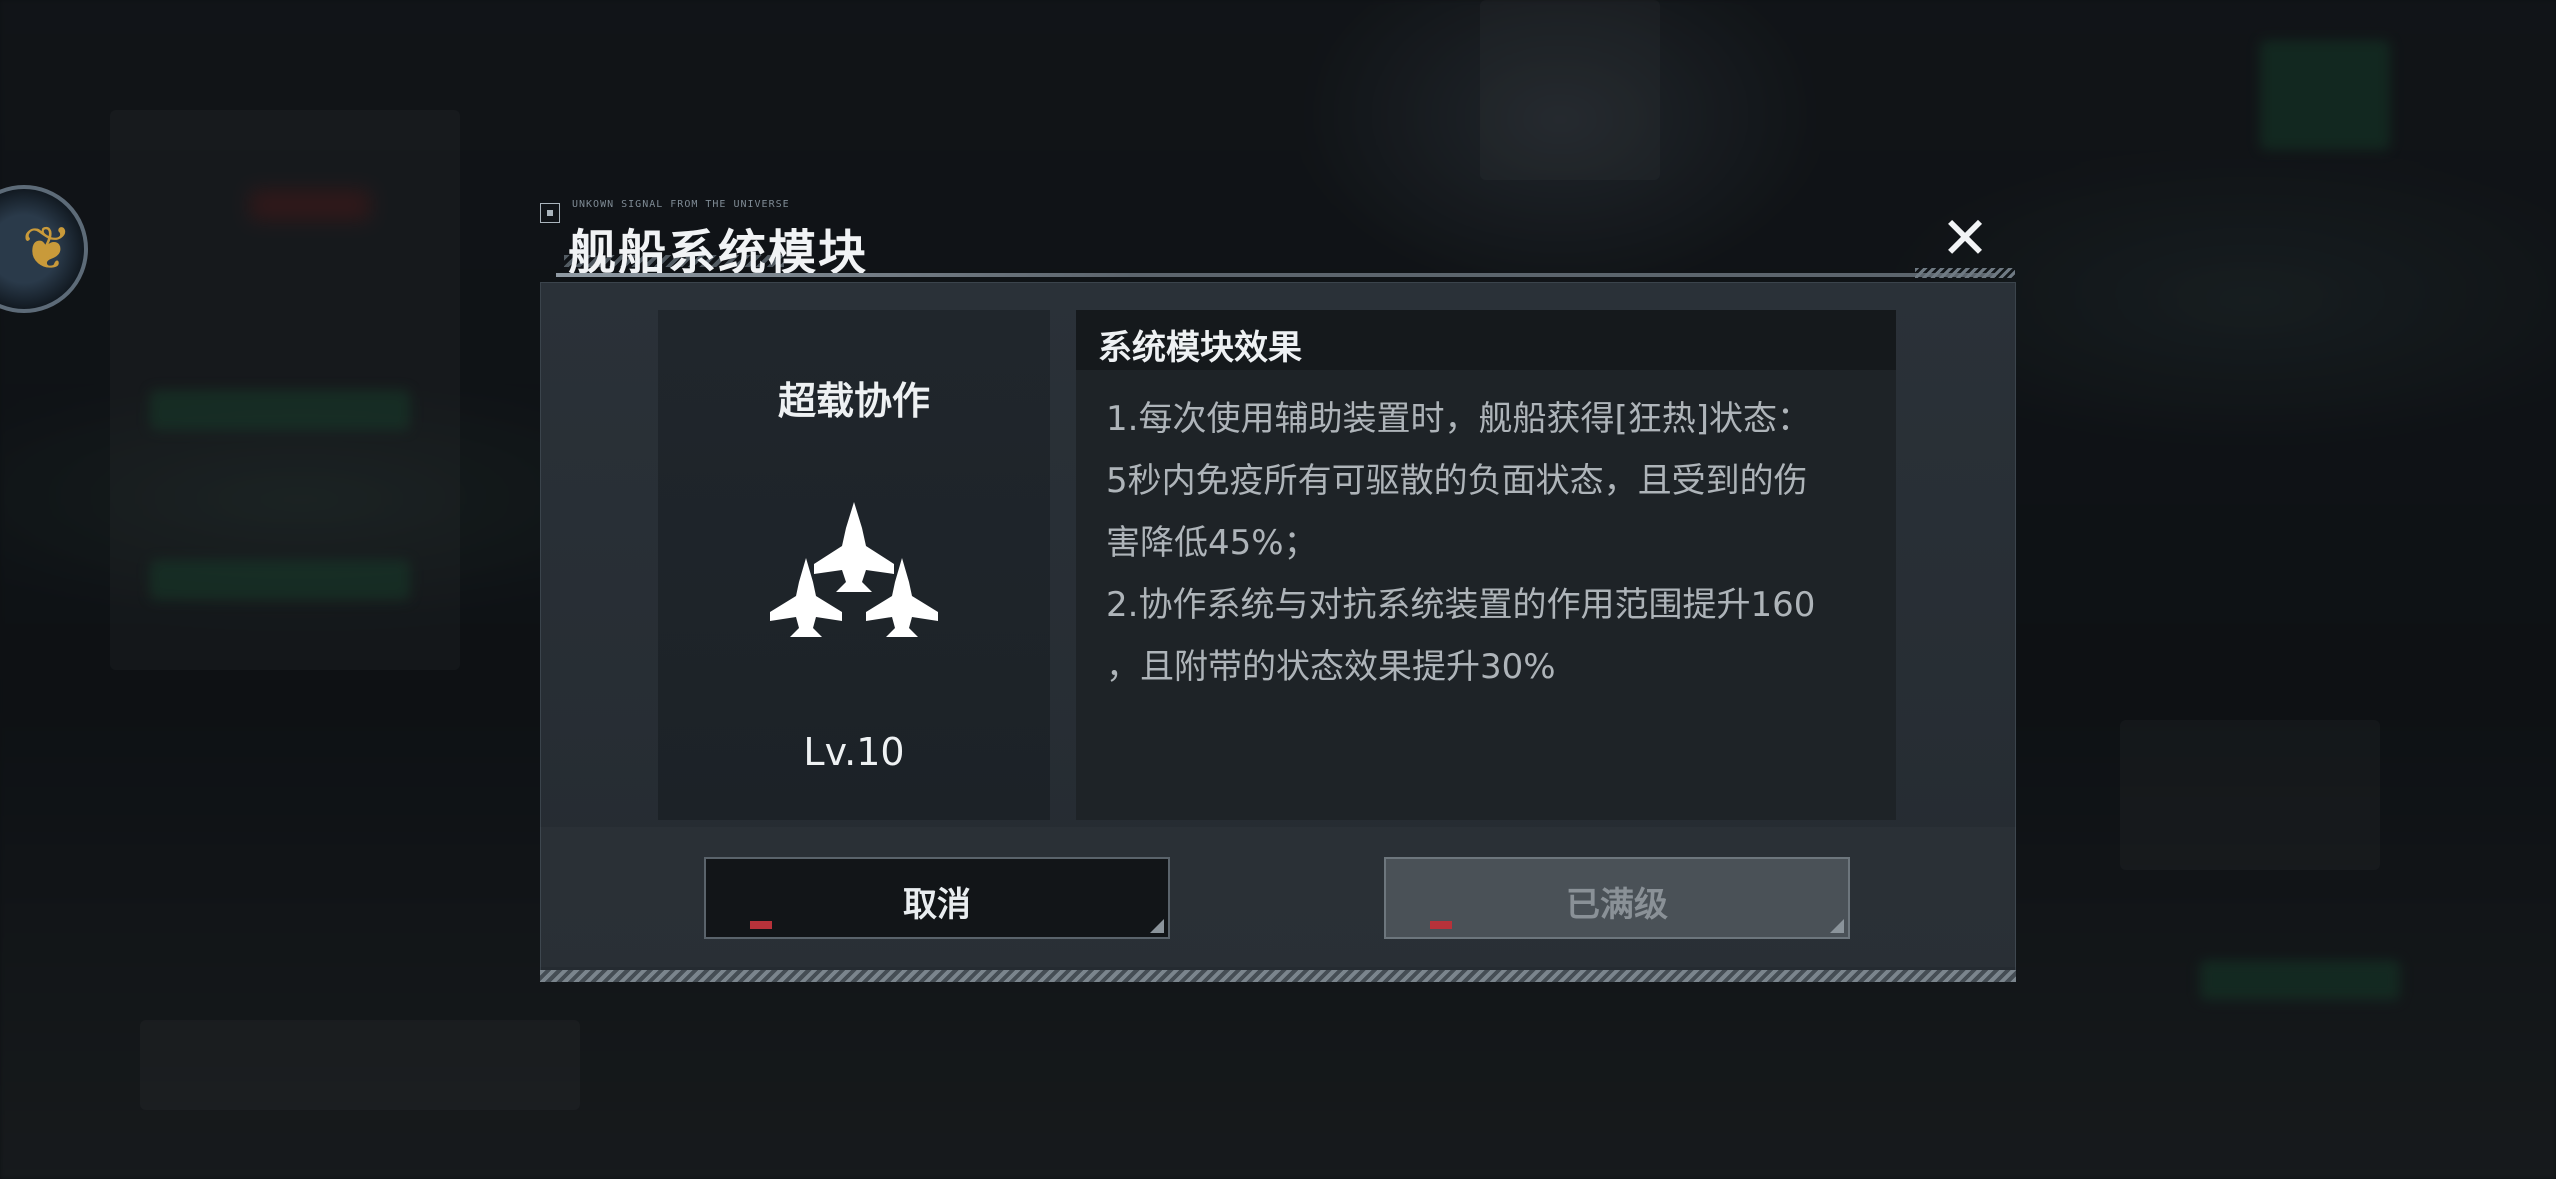 Image resolution: width=2556 pixels, height=1179 pixels. Describe the element at coordinates (1331, 667) in the screenshot. I see `effect-line: ，且附带的状态效果提升30%` at that location.